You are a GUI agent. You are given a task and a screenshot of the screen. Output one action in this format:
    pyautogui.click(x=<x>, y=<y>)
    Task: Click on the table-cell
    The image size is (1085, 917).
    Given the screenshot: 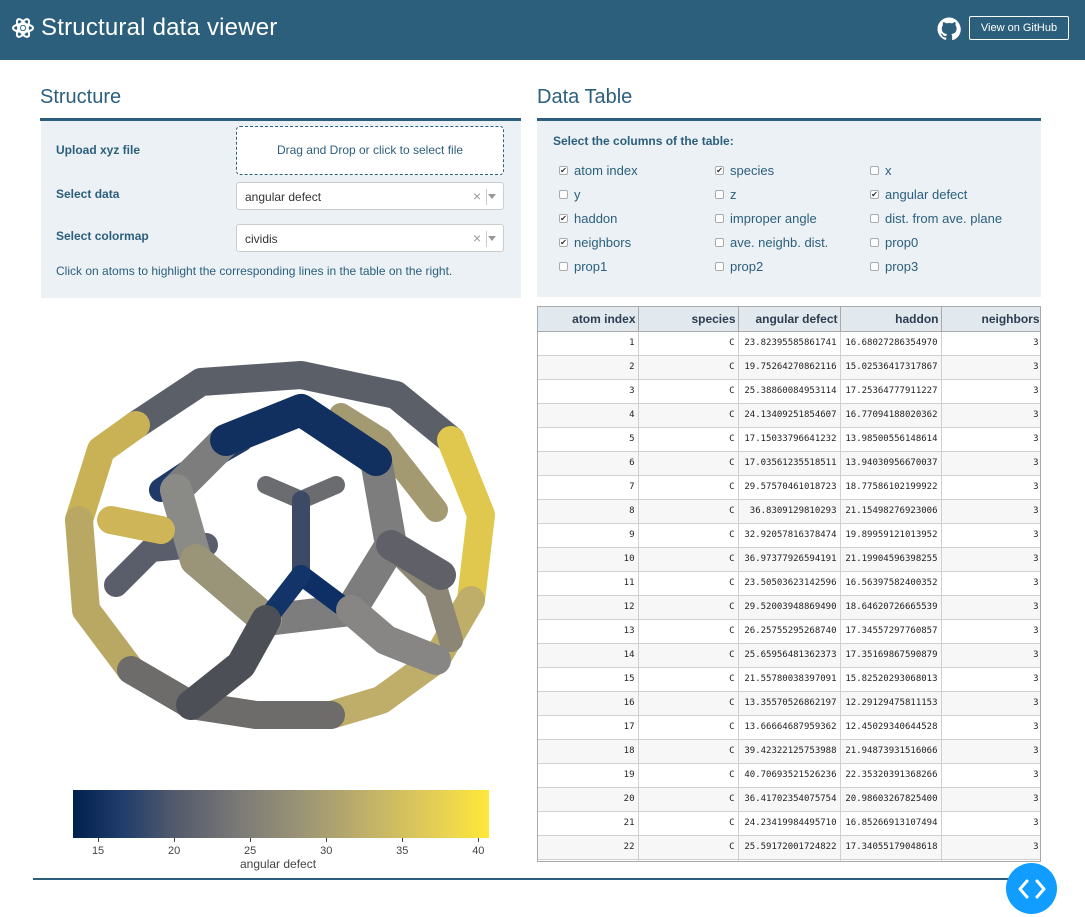 What is the action you would take?
    pyautogui.click(x=990, y=860)
    